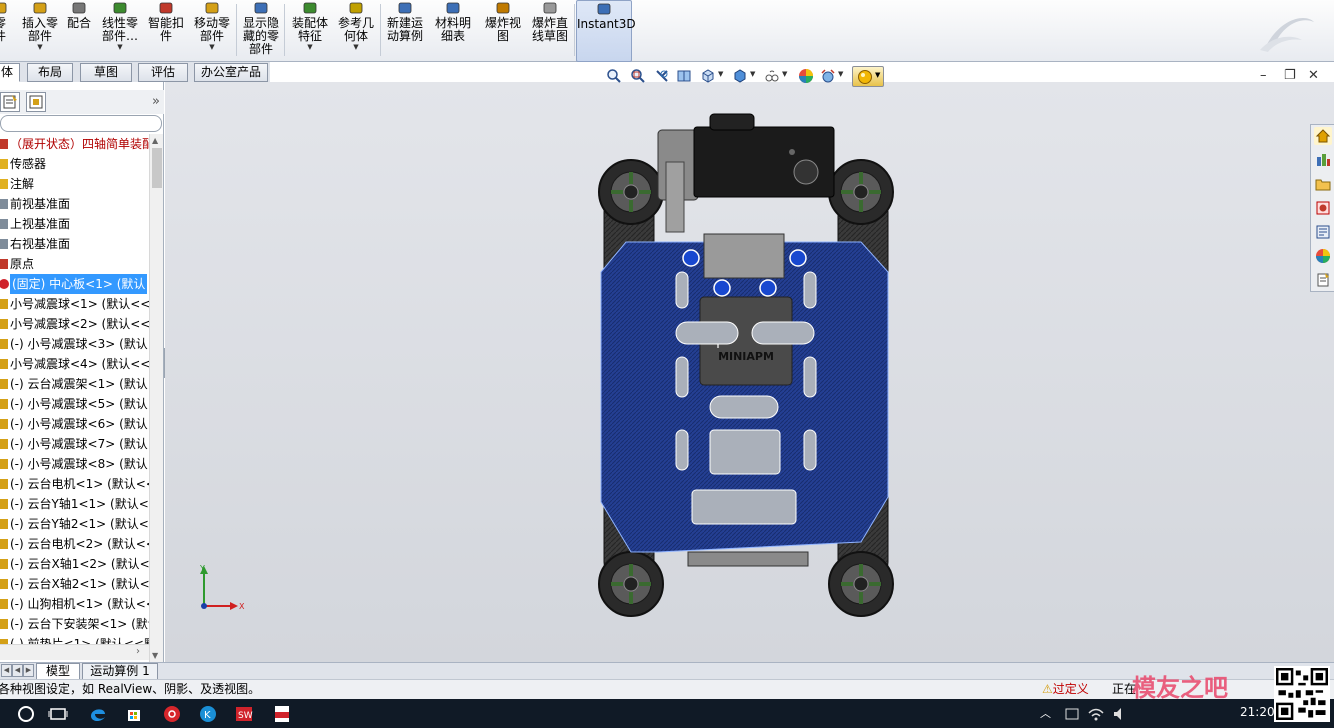  Describe the element at coordinates (155, 655) in the screenshot. I see `scroll-down-icon: ▼` at that location.